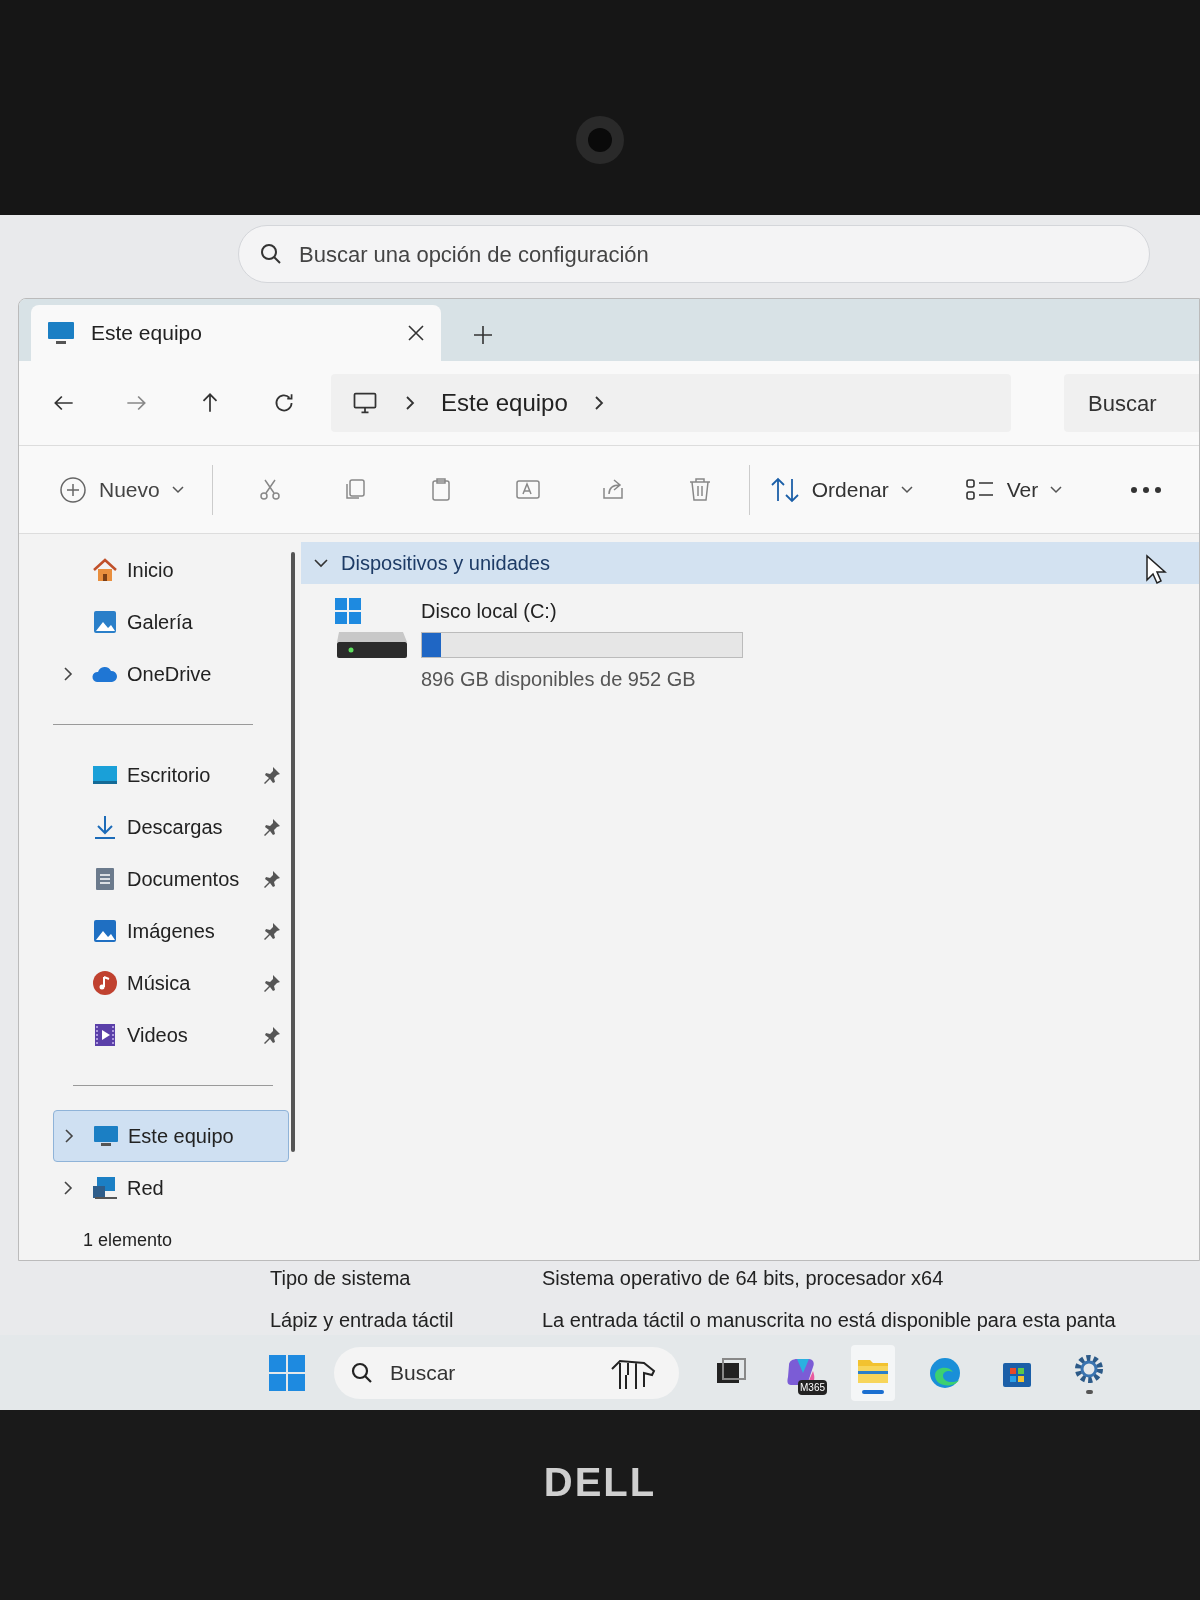  Describe the element at coordinates (171, 931) in the screenshot. I see `sidebar-item: Imágenes` at that location.